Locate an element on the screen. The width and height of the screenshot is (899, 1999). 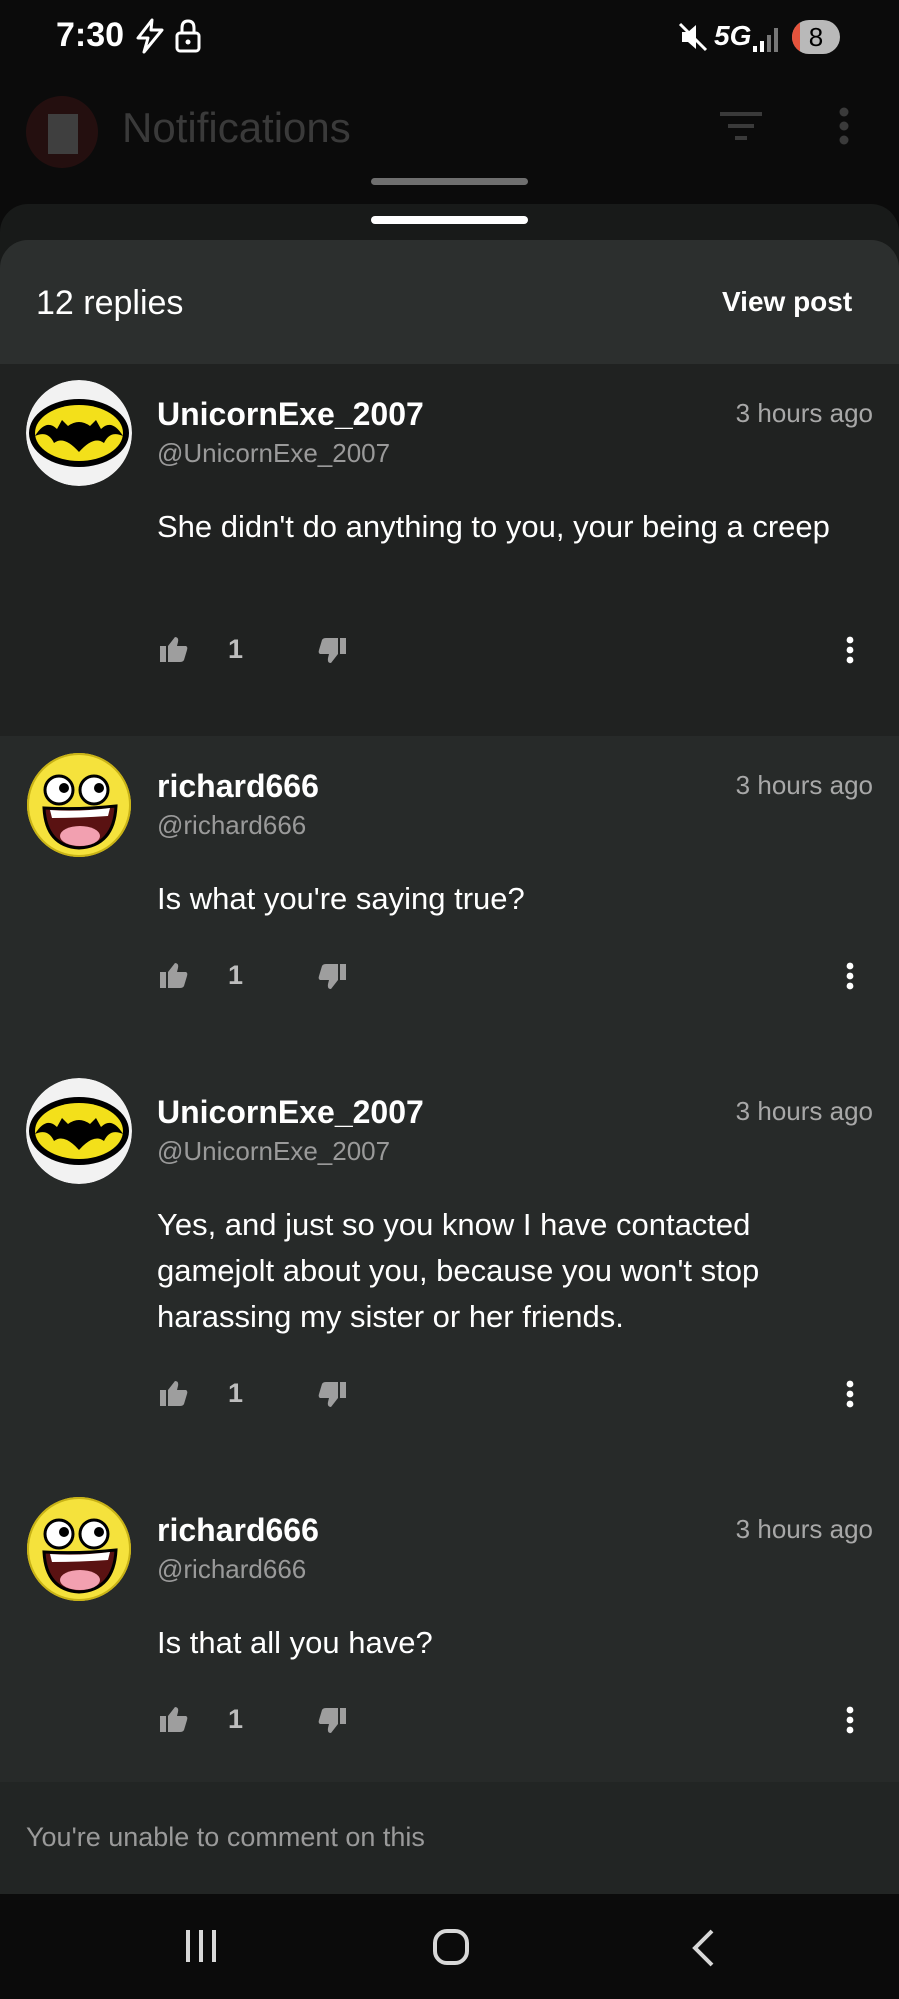
sheet-header: 12 replies View post is located at coordinates (449, 302).